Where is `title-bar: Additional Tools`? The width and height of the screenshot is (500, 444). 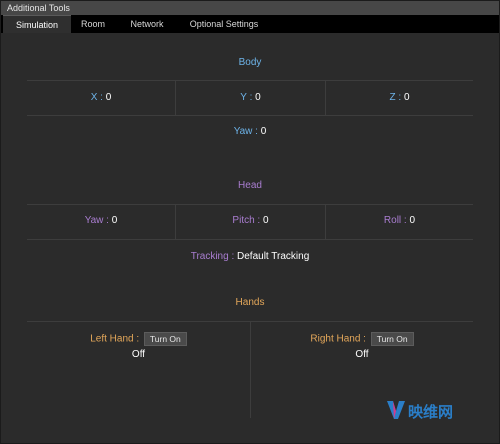 title-bar: Additional Tools is located at coordinates (250, 8).